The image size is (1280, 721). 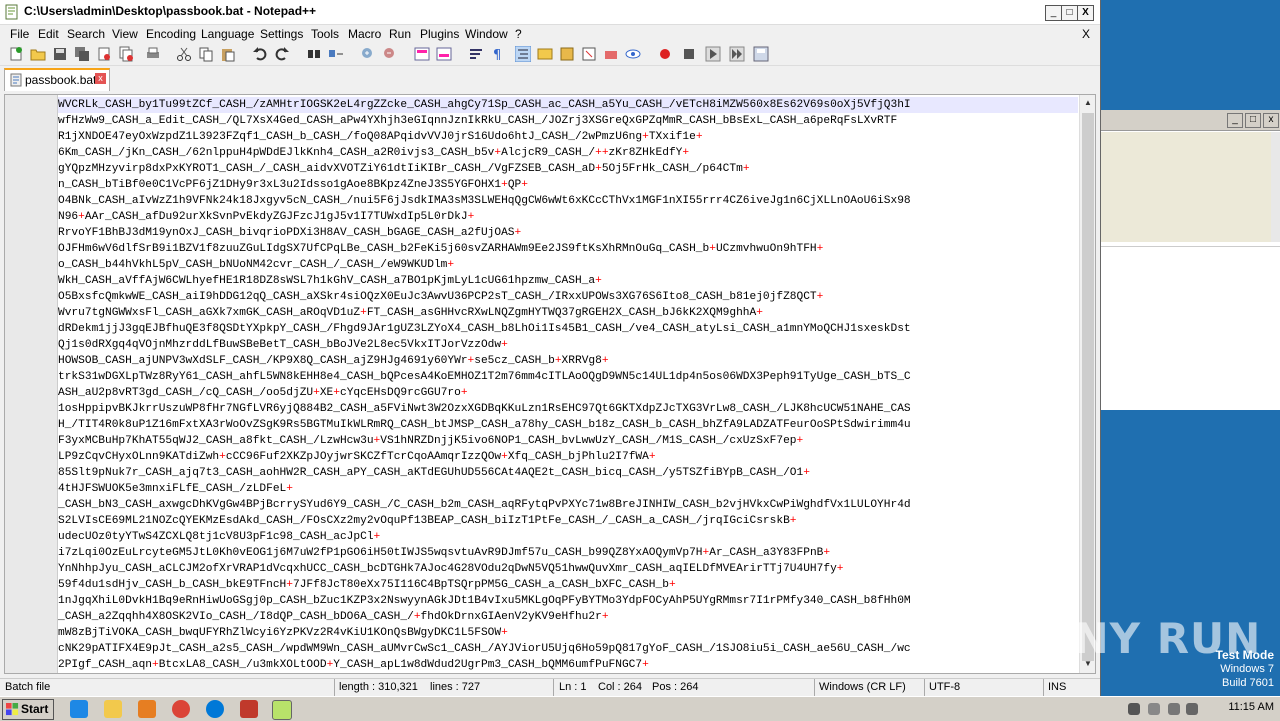 I want to click on menu-search: Search, so click(x=86, y=34).